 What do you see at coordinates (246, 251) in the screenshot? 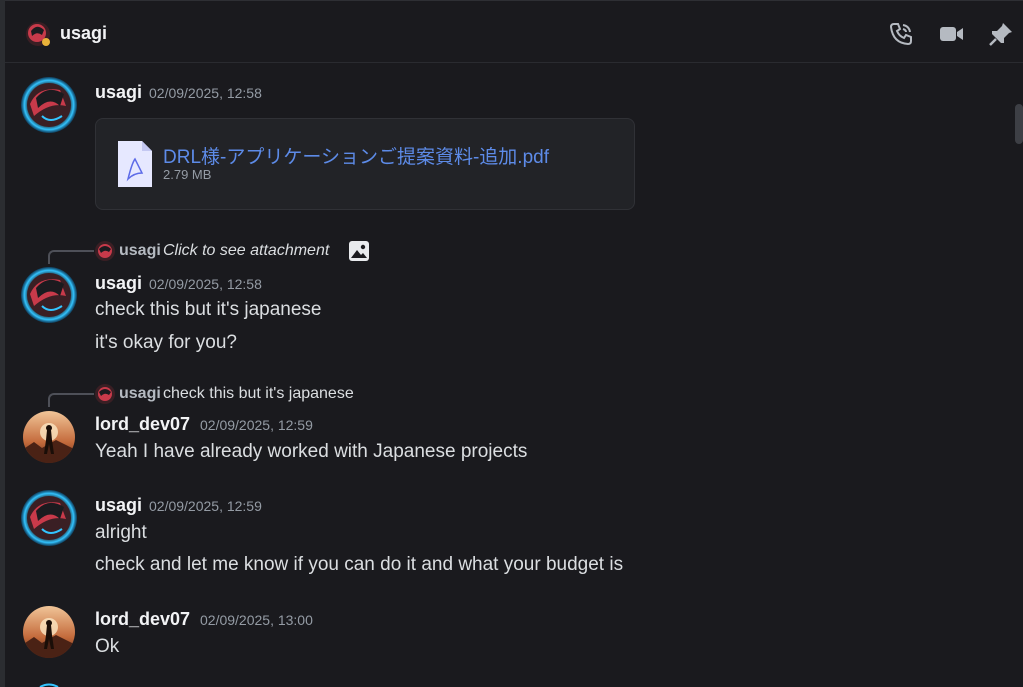
I see `reply-preview: Click to see attachment` at bounding box center [246, 251].